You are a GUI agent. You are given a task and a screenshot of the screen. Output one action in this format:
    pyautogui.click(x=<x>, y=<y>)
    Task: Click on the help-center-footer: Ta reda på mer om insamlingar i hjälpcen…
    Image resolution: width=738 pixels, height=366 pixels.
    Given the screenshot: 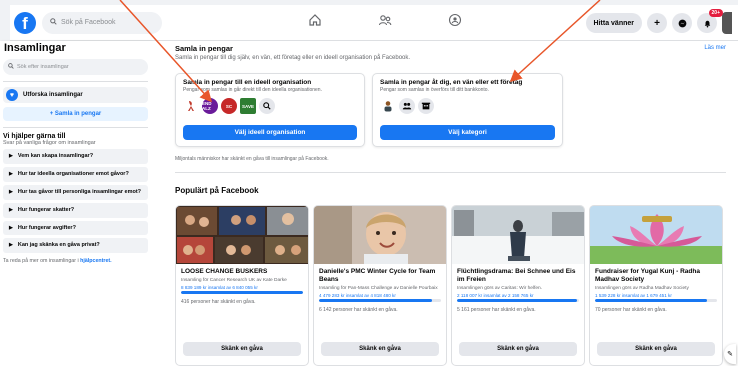 What is the action you would take?
    pyautogui.click(x=75, y=261)
    